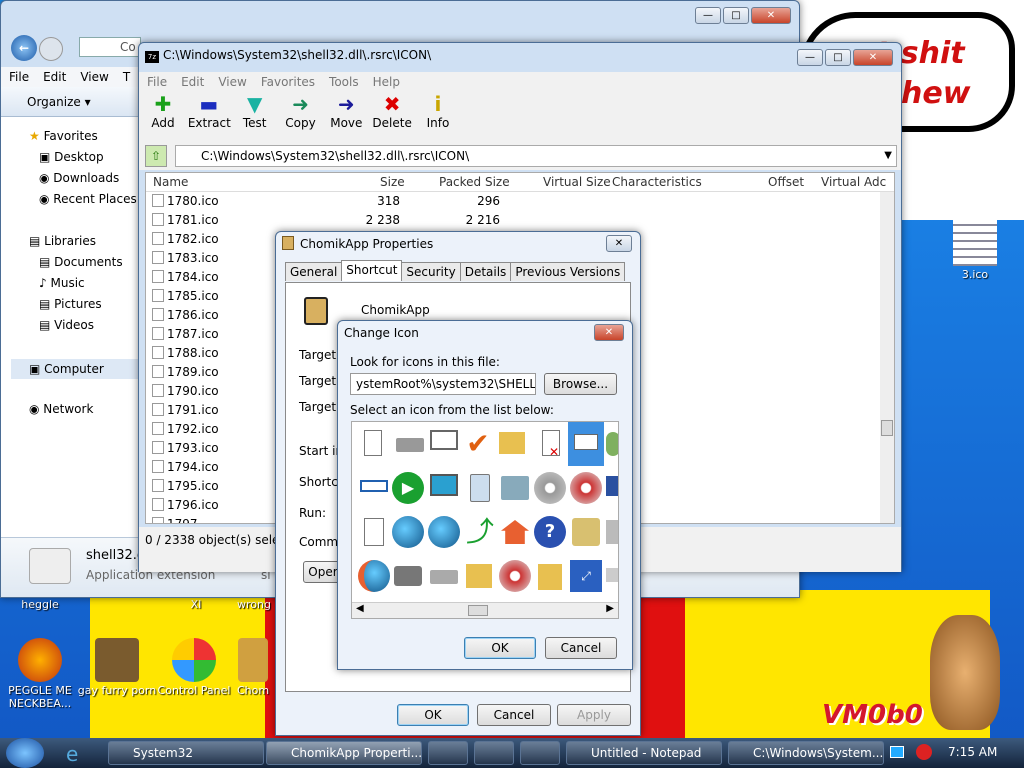 The width and height of the screenshot is (1024, 768). What do you see at coordinates (568, 271) in the screenshot?
I see `tab-previous-versions: Previous Versions` at bounding box center [568, 271].